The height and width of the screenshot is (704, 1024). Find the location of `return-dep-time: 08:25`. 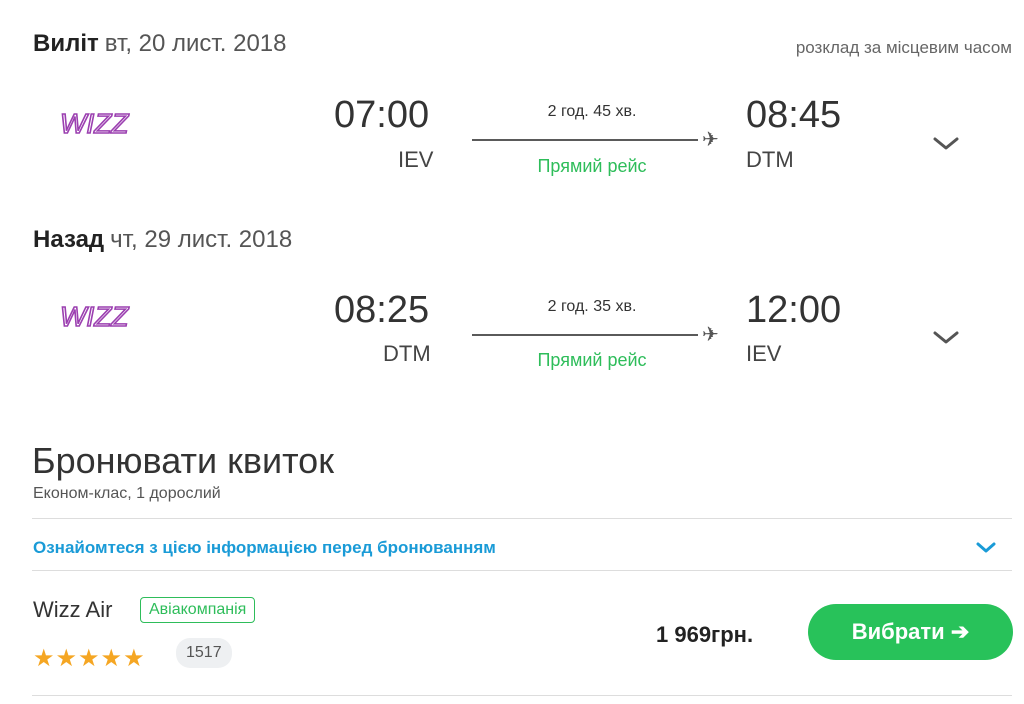

return-dep-time: 08:25 is located at coordinates (382, 310).